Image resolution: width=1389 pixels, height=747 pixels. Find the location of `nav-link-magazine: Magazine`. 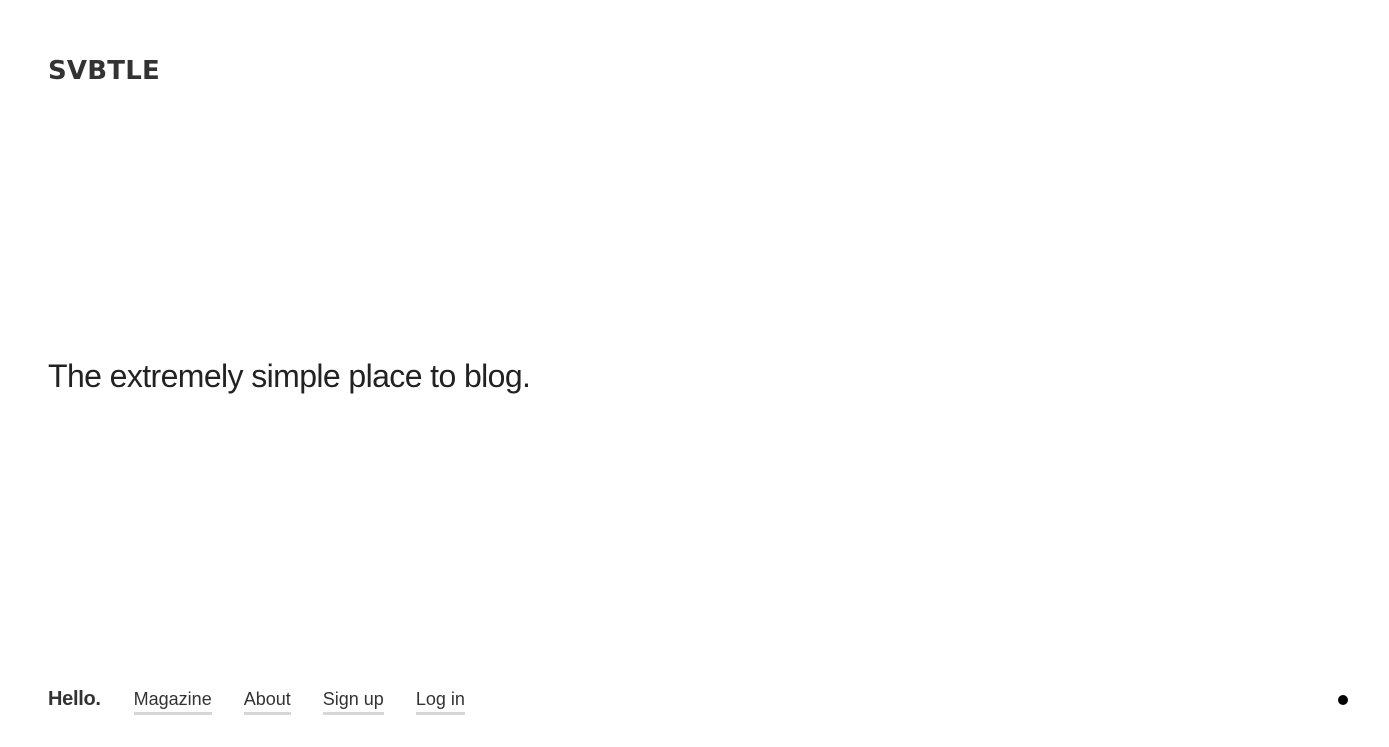

nav-link-magazine: Magazine is located at coordinates (172, 700).